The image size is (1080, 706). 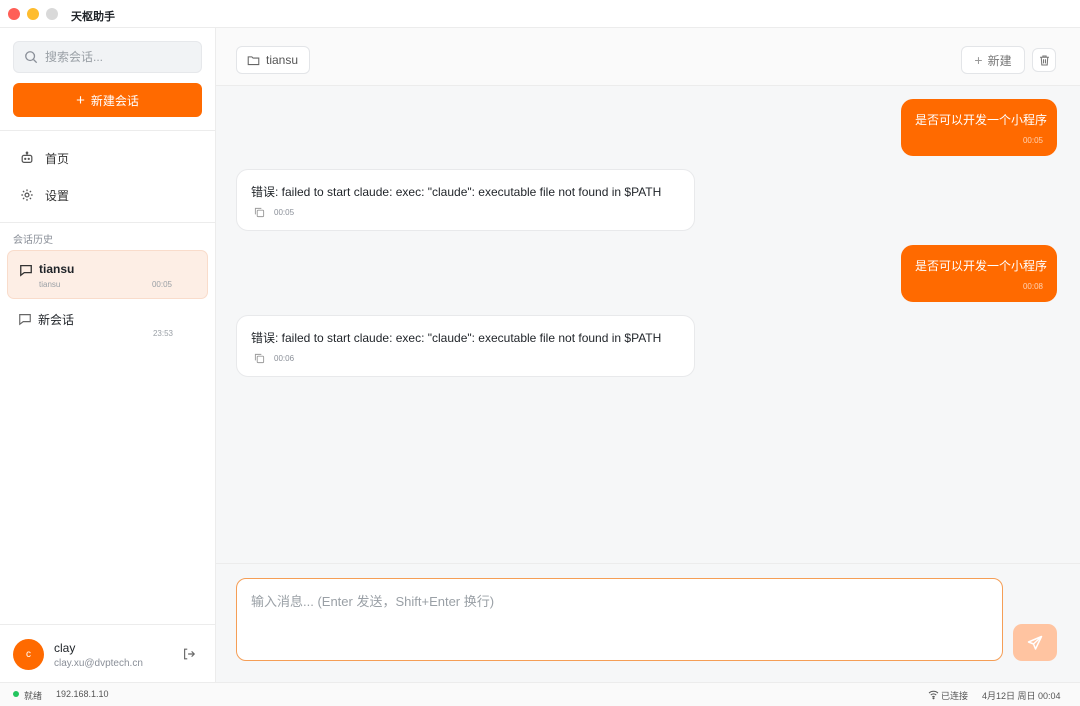 I want to click on new-button: + 新建, so click(x=993, y=60).